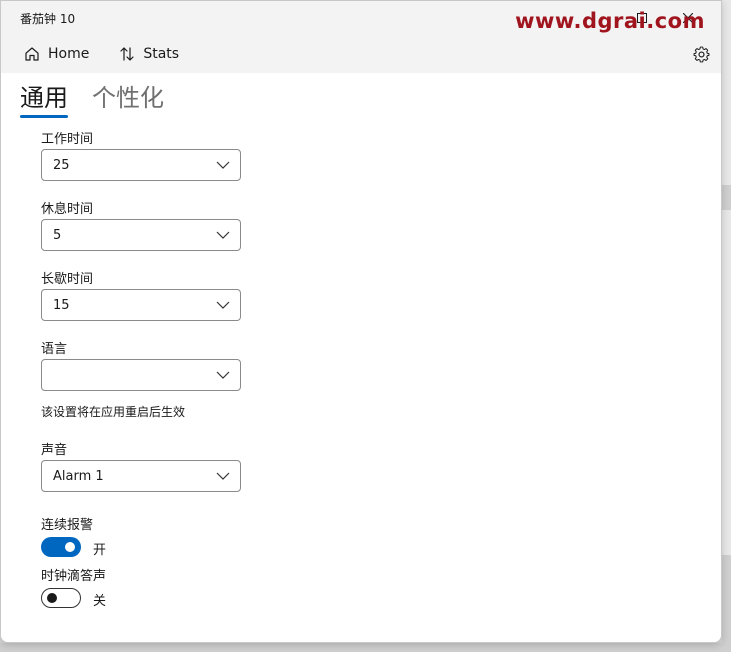 The height and width of the screenshot is (652, 731). Describe the element at coordinates (365, 647) in the screenshot. I see `background-taskbar-edge` at that location.